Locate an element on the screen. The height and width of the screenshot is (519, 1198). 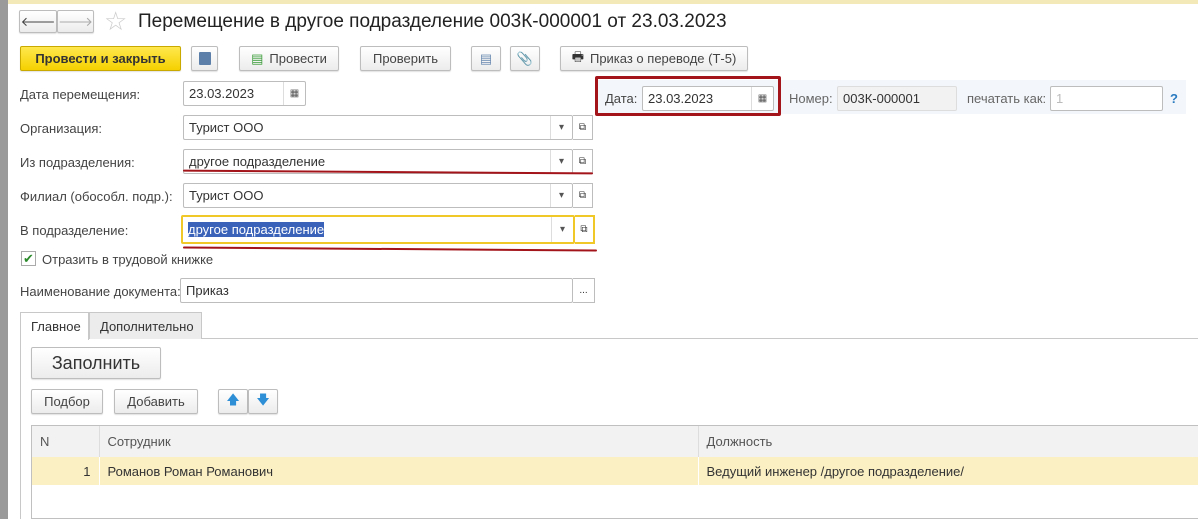
from-label: Из подразделения: is located at coordinates (77, 162).